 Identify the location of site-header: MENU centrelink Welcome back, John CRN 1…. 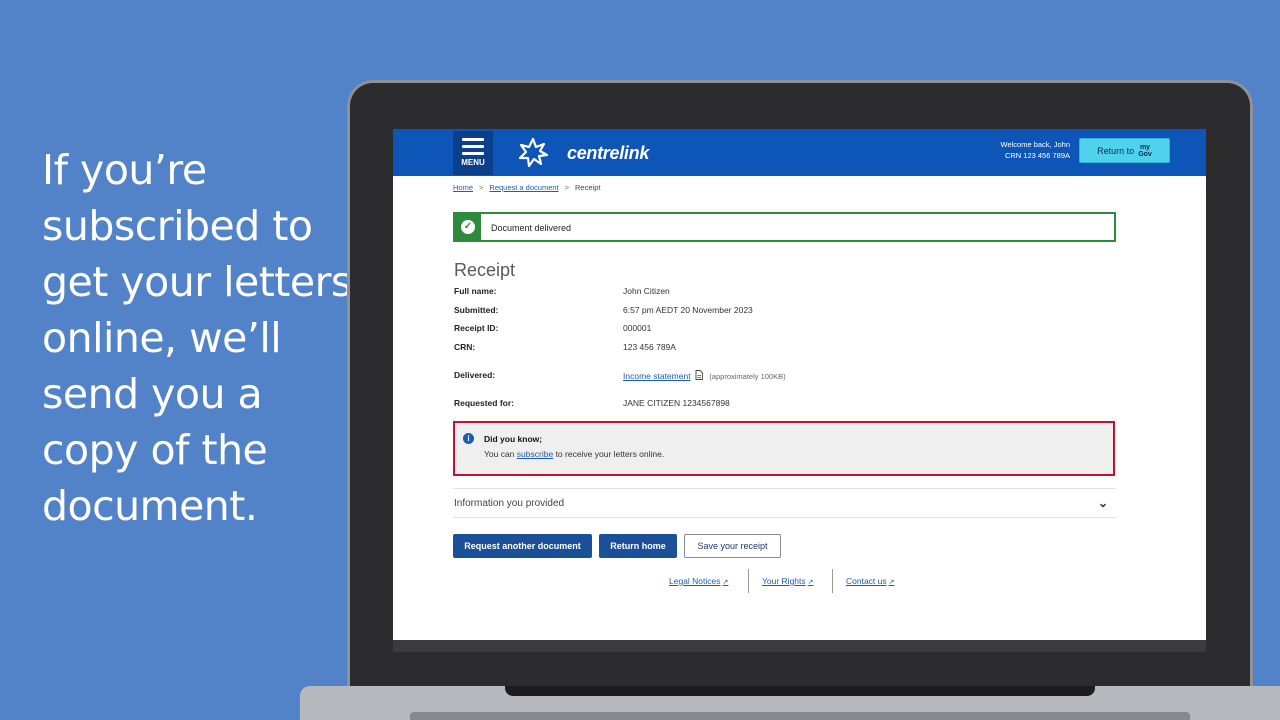
(799, 152).